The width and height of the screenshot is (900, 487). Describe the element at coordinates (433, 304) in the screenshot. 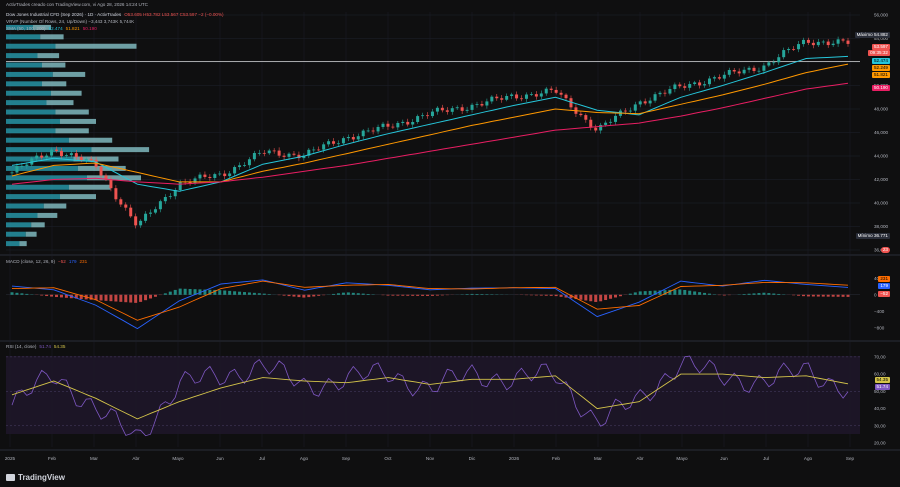

I see `macd-pane` at that location.